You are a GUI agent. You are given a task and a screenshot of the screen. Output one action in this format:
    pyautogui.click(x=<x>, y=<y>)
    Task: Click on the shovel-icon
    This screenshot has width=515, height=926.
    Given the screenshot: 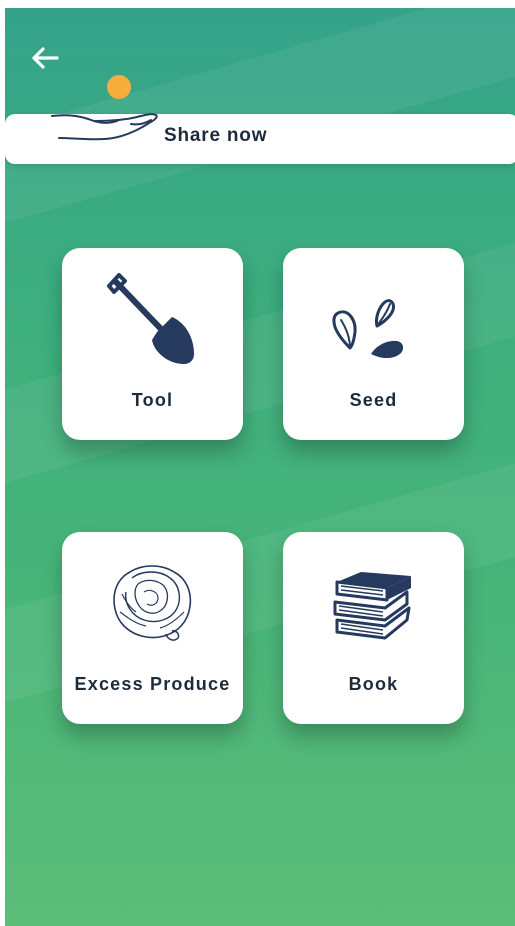 What is the action you would take?
    pyautogui.click(x=150, y=318)
    